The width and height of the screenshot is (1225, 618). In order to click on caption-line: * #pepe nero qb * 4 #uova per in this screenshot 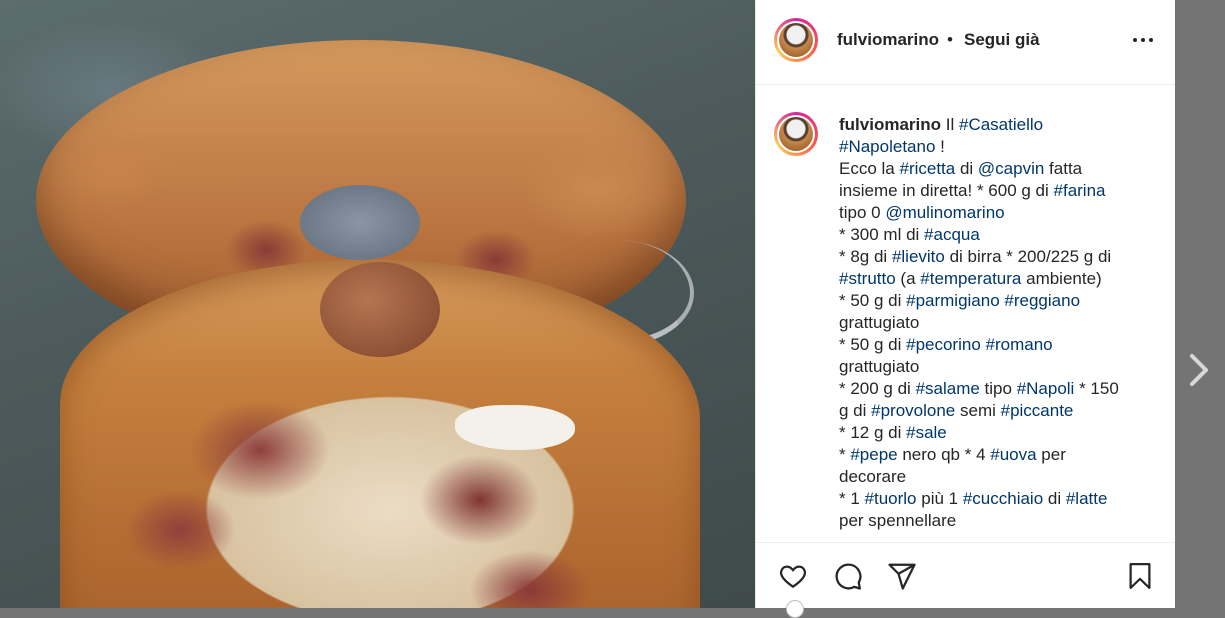, I will do `click(998, 455)`.